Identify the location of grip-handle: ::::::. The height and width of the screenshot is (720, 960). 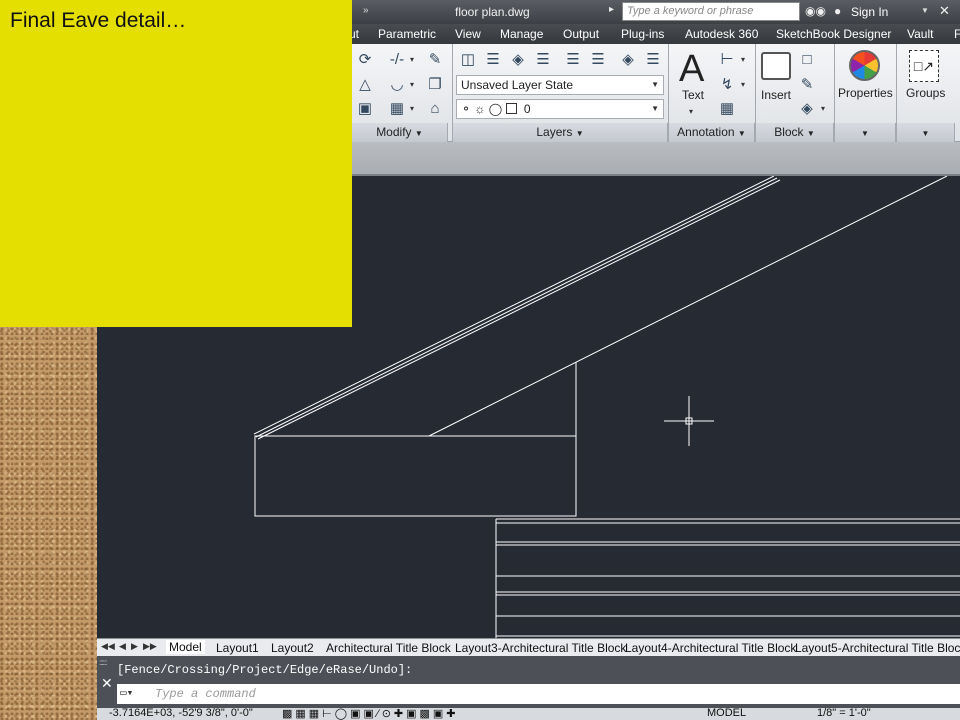
(107, 666).